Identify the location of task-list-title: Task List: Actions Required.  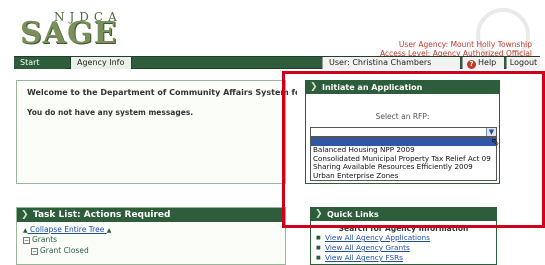
(102, 215).